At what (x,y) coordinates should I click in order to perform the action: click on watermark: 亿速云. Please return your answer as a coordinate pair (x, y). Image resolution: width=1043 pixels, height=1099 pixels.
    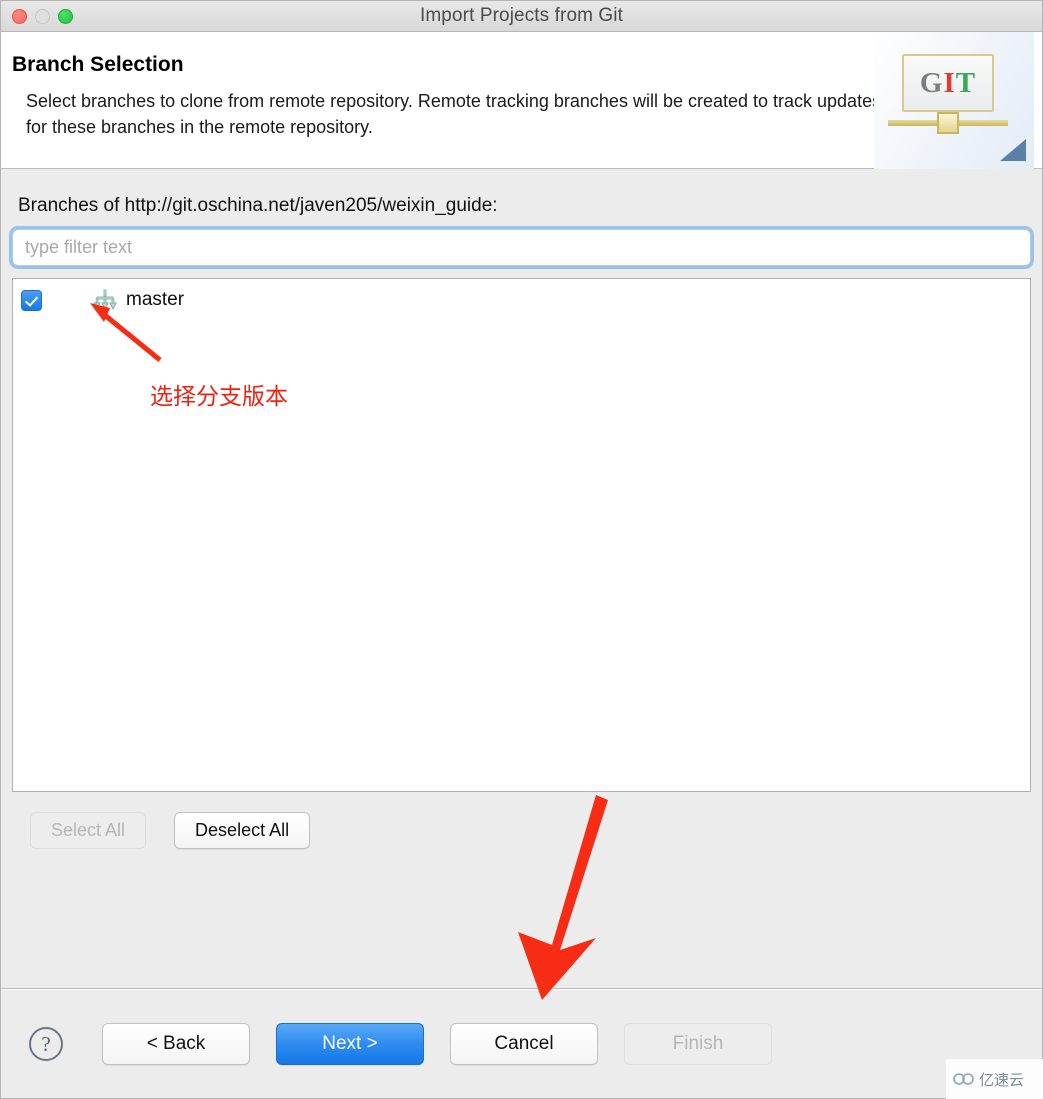
    Looking at the image, I should click on (994, 1079).